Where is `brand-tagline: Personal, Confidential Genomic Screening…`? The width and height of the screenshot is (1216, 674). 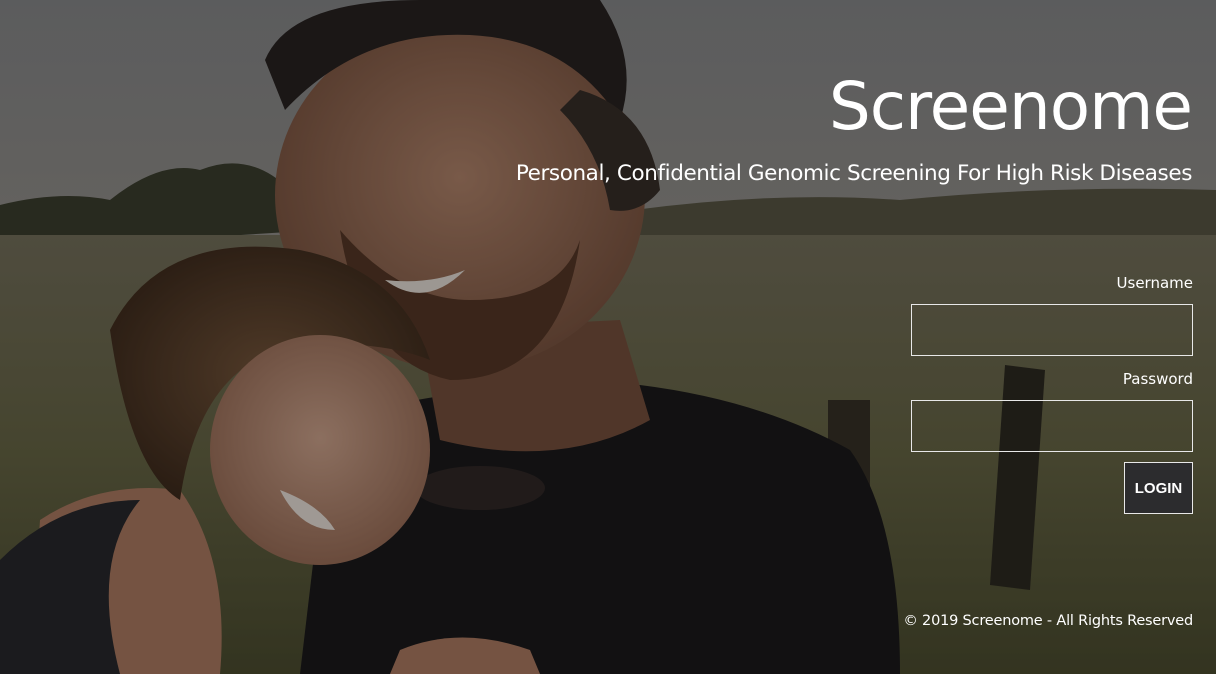
brand-tagline: Personal, Confidential Genomic Screening… is located at coordinates (854, 173).